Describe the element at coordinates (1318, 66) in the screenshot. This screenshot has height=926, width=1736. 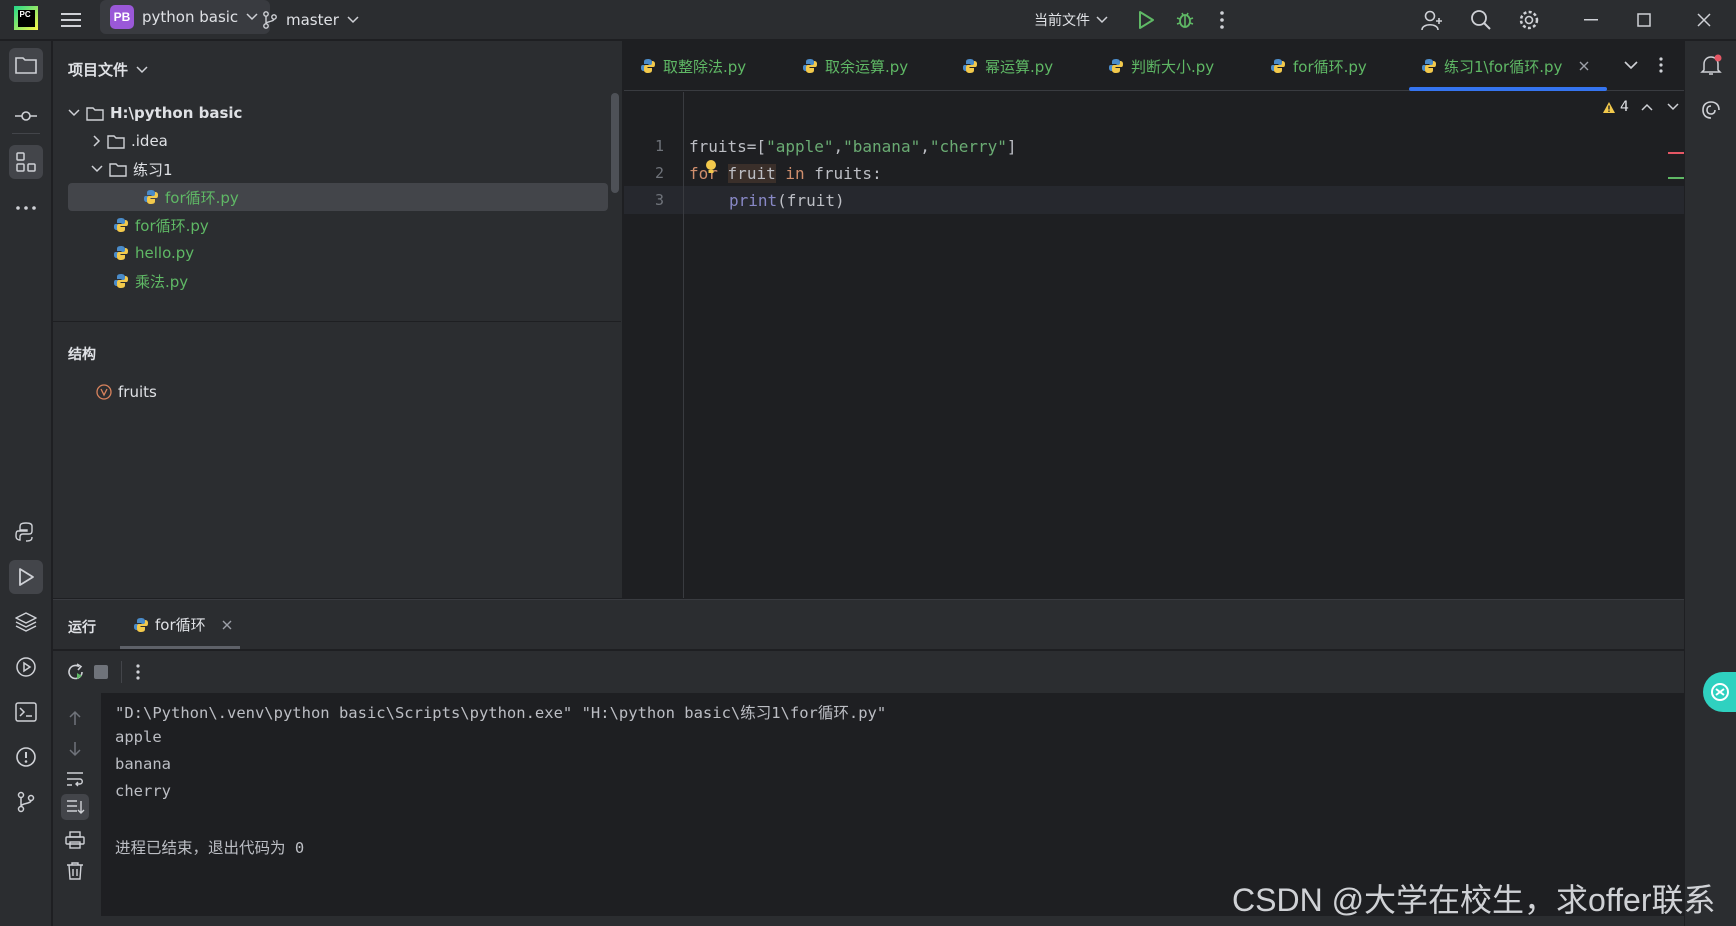
I see `editor-tab-for-loop: for循环.py` at that location.